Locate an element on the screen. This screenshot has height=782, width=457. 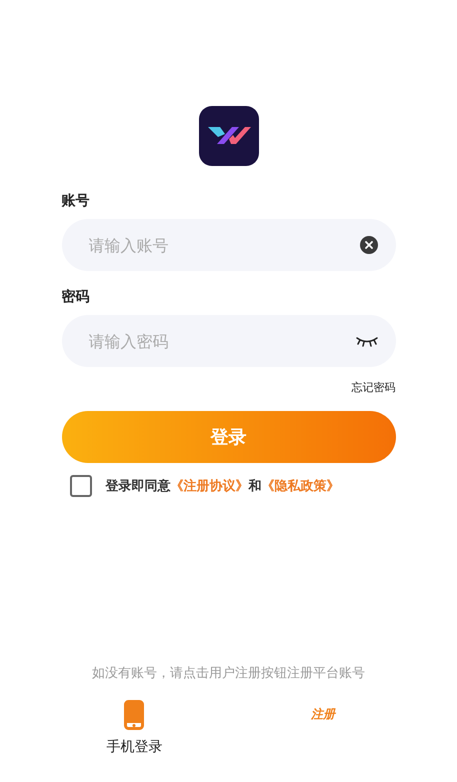
account-label: 账号 is located at coordinates (76, 201).